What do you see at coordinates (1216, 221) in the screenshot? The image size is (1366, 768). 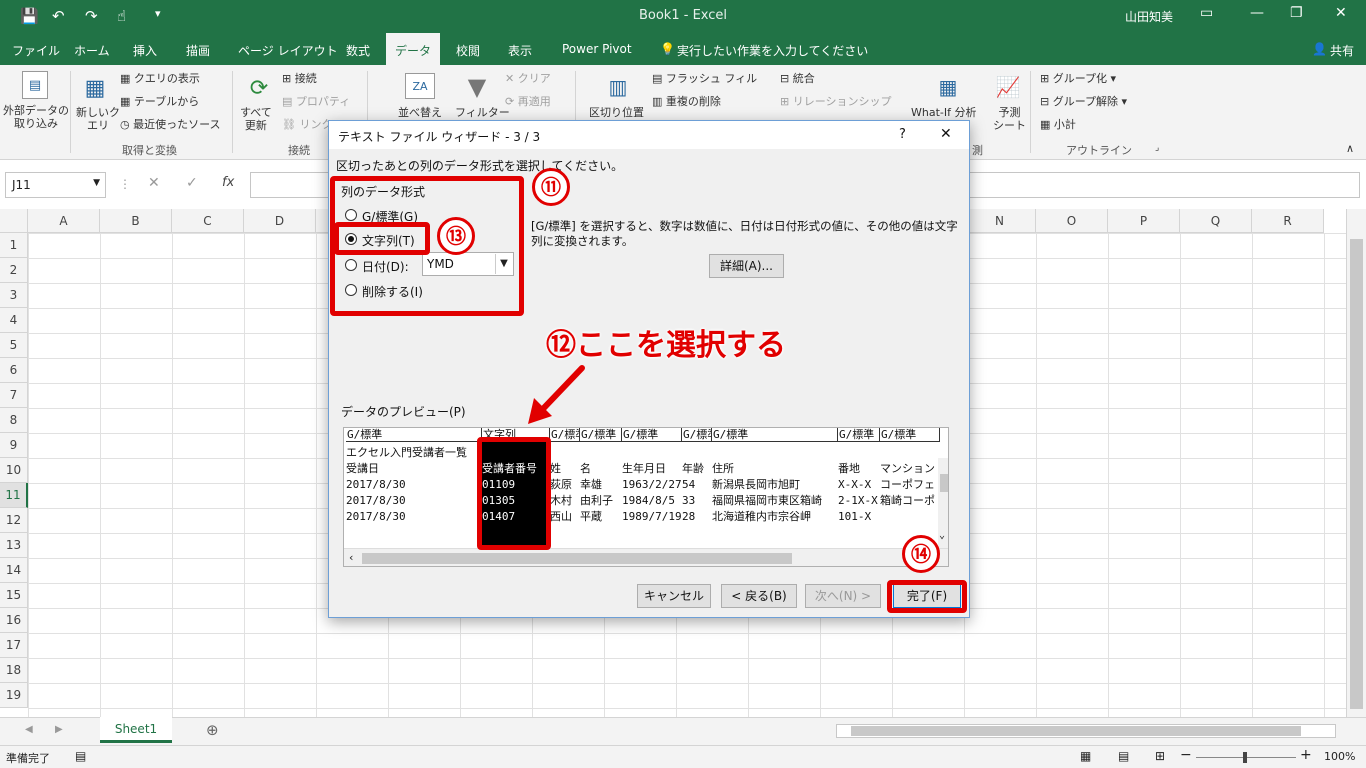 I see `column-header-q: Q` at bounding box center [1216, 221].